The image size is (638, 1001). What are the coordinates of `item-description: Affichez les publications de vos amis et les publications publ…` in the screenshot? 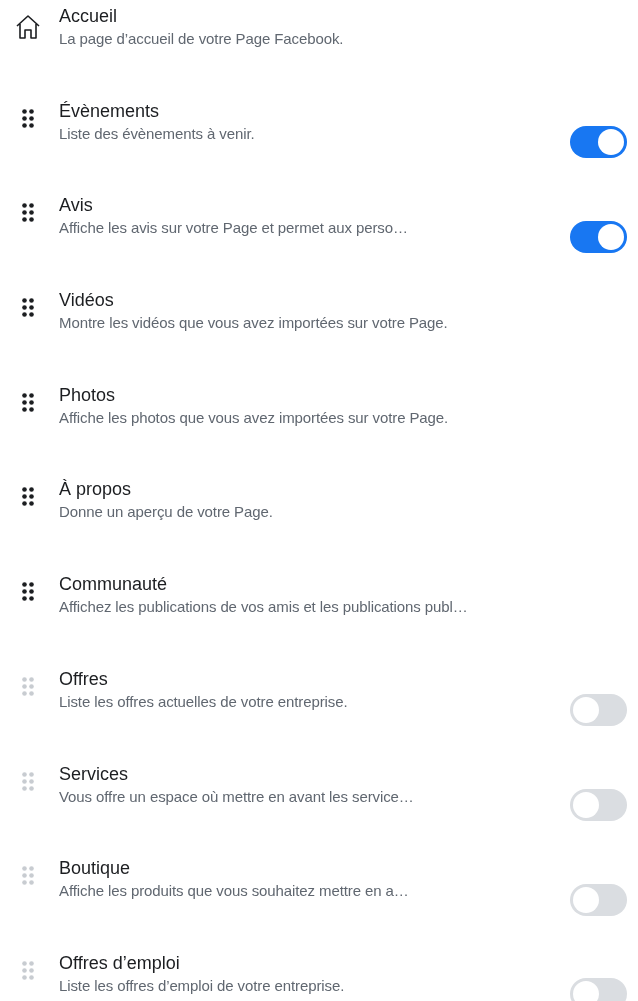 It's located at (263, 607).